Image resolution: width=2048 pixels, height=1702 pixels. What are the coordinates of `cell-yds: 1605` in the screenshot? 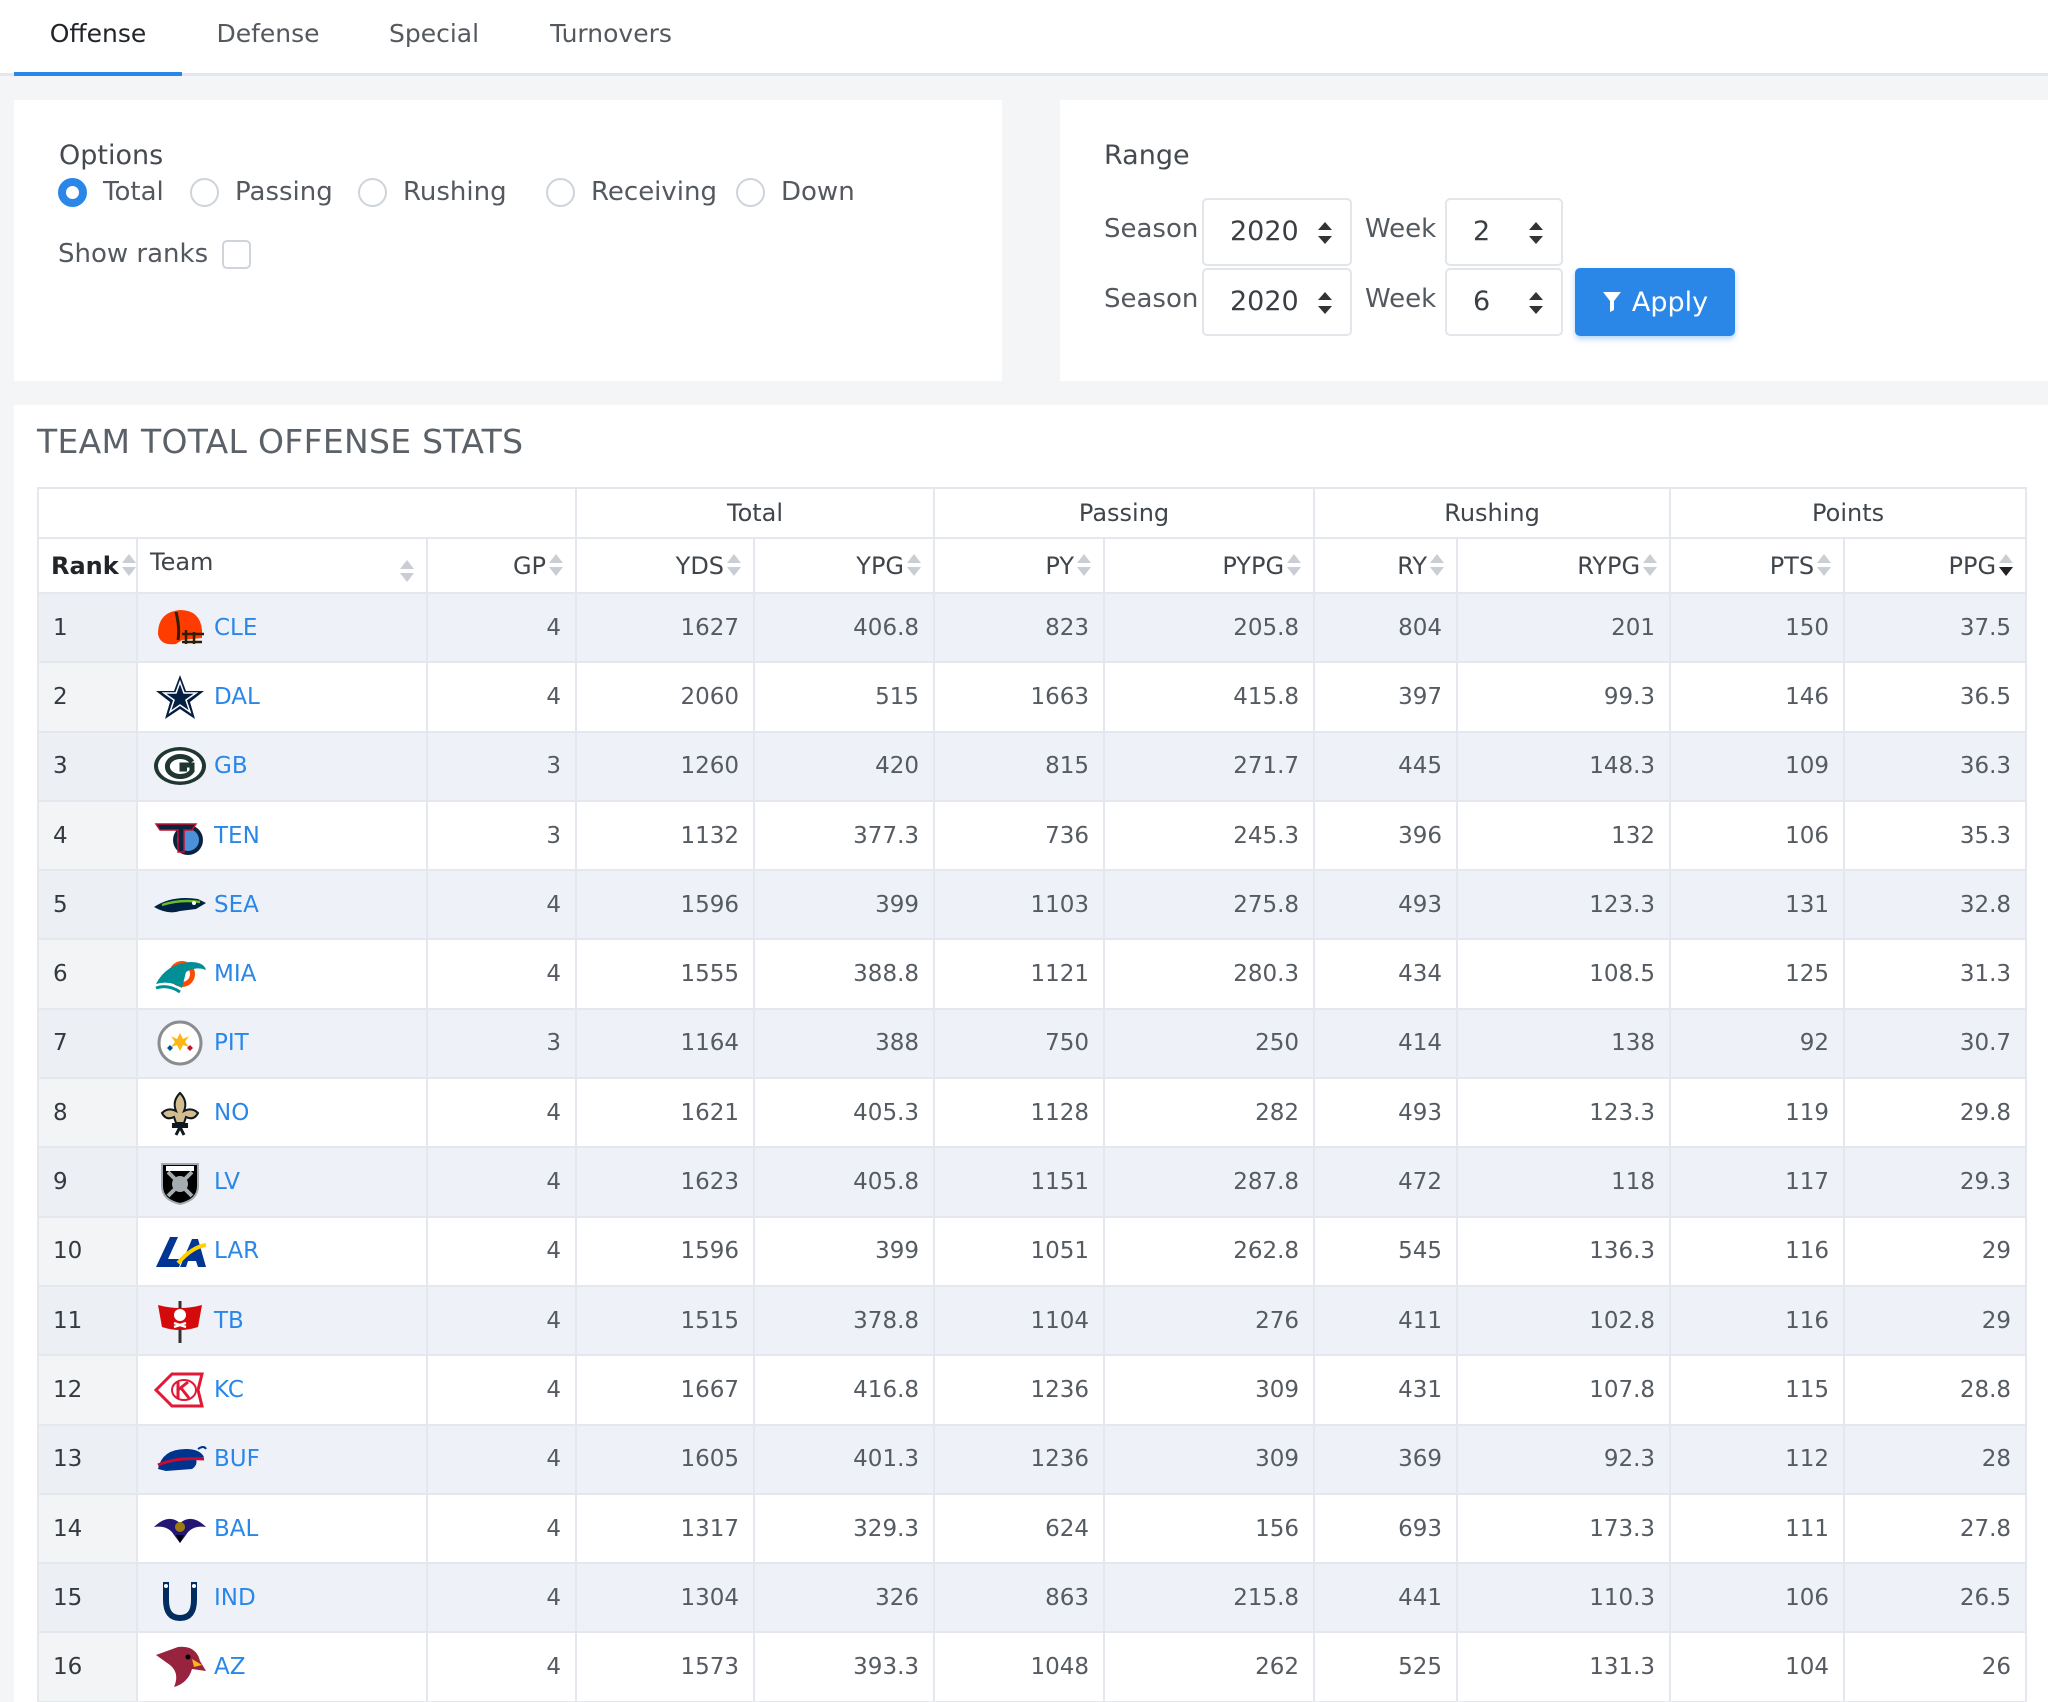 It's located at (665, 1459).